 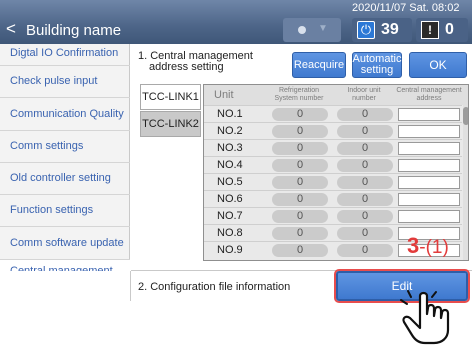 I want to click on table-row: NO.2 0 0, so click(x=333, y=130).